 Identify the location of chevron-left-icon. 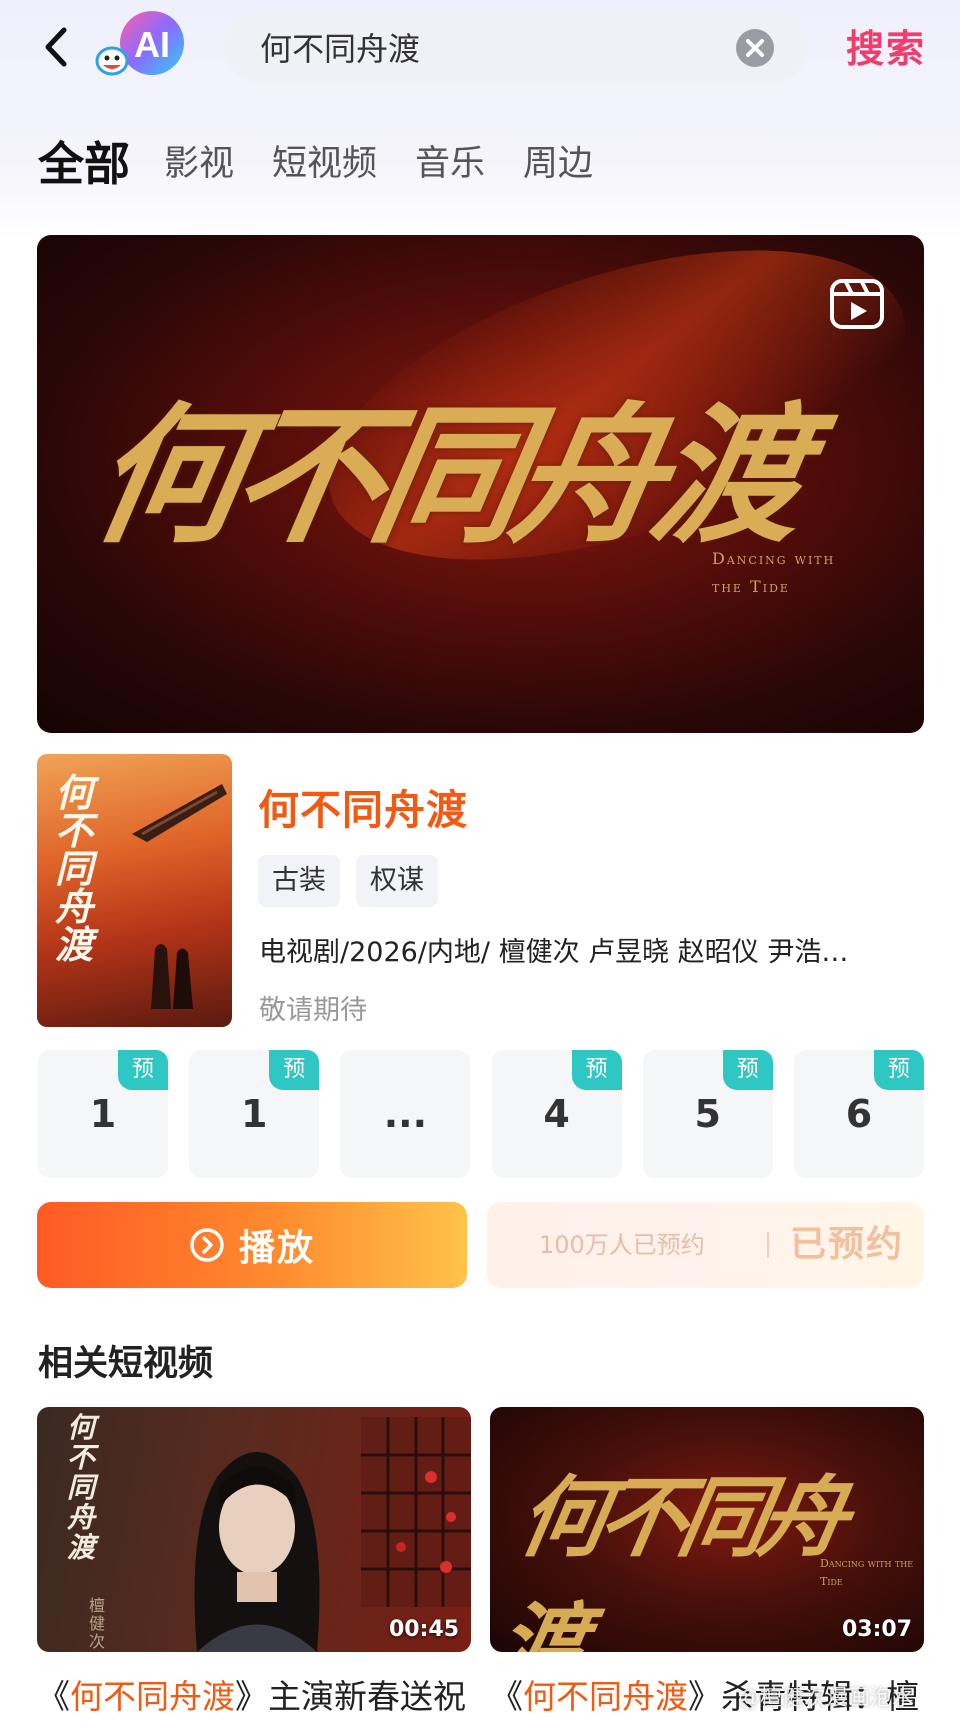
(56, 47).